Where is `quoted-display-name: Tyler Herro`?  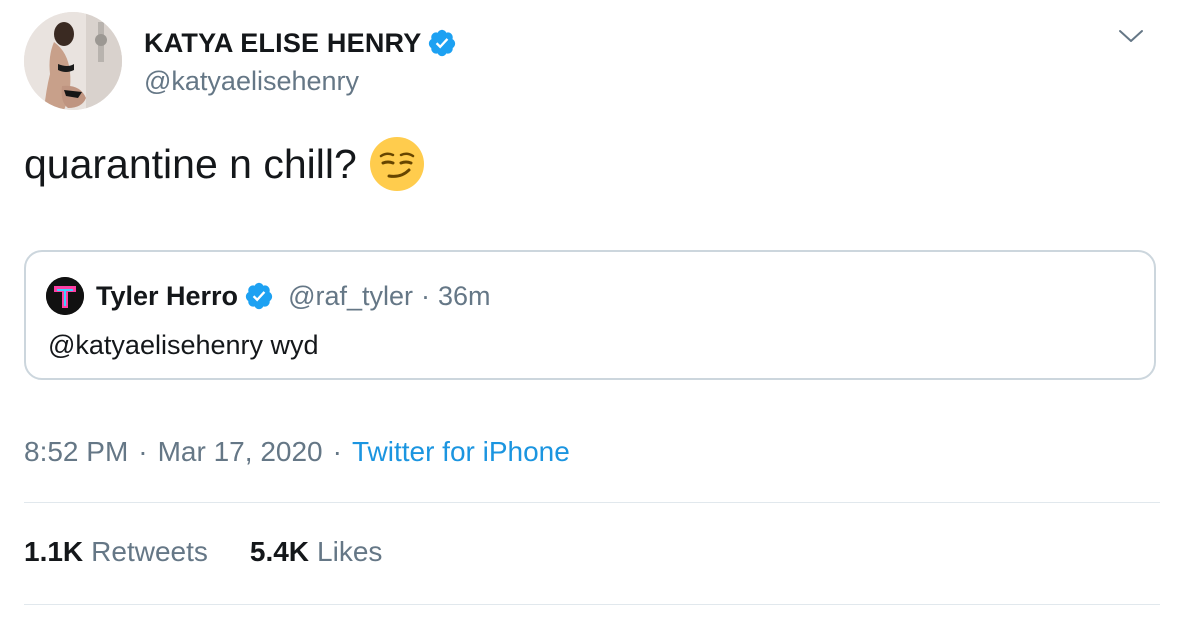
quoted-display-name: Tyler Herro is located at coordinates (167, 295).